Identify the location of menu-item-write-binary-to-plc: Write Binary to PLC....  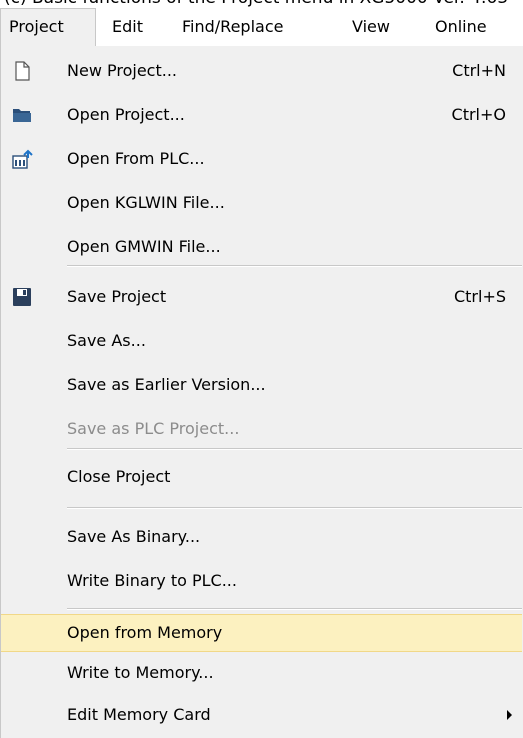
(261, 581).